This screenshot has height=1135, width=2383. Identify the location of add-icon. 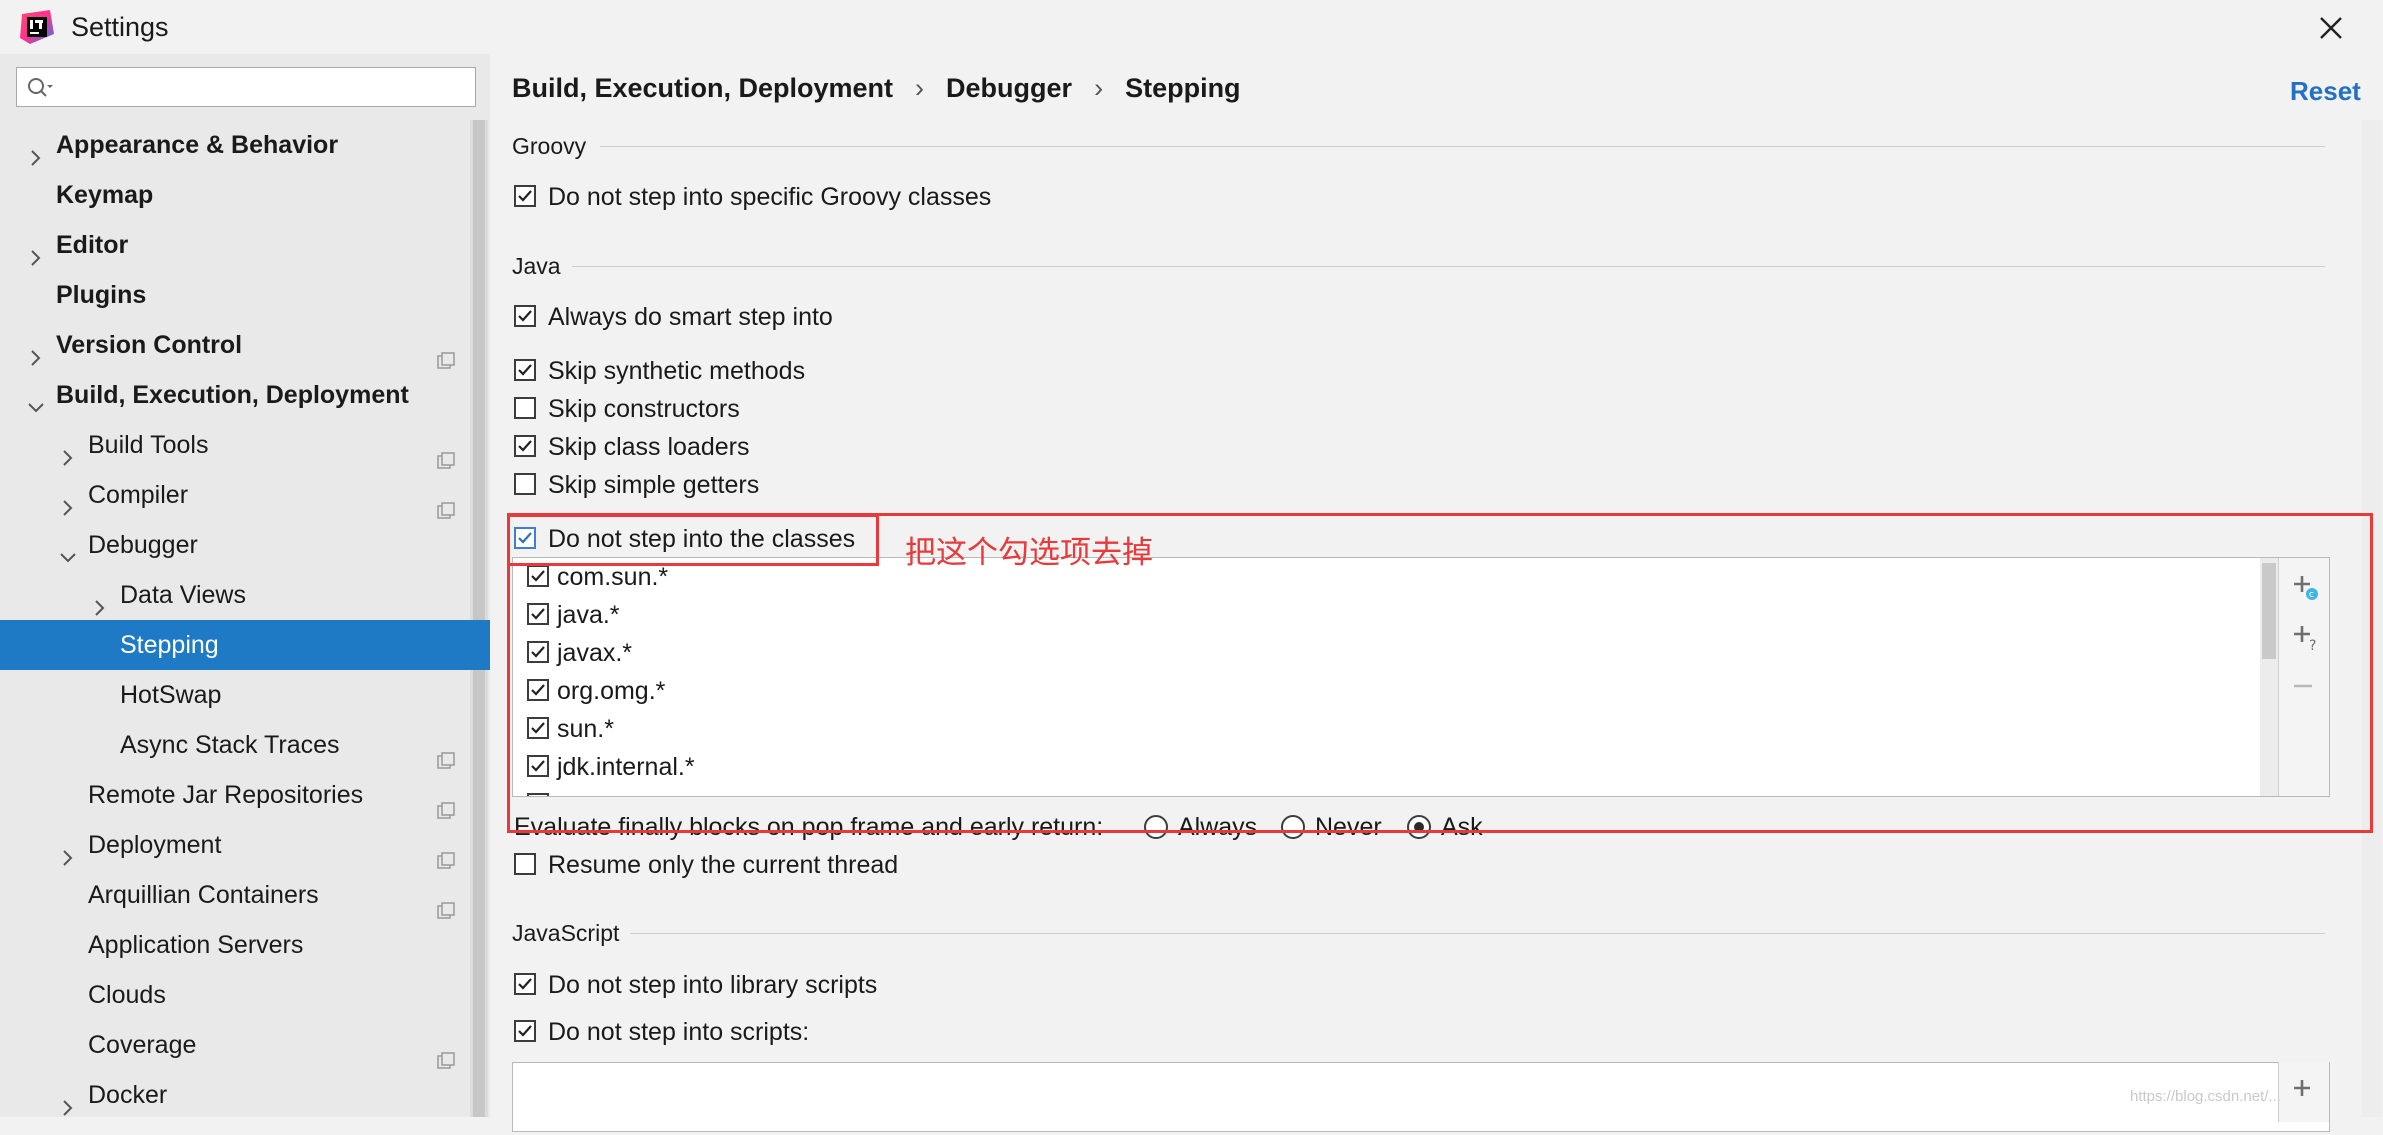
(2304, 1090).